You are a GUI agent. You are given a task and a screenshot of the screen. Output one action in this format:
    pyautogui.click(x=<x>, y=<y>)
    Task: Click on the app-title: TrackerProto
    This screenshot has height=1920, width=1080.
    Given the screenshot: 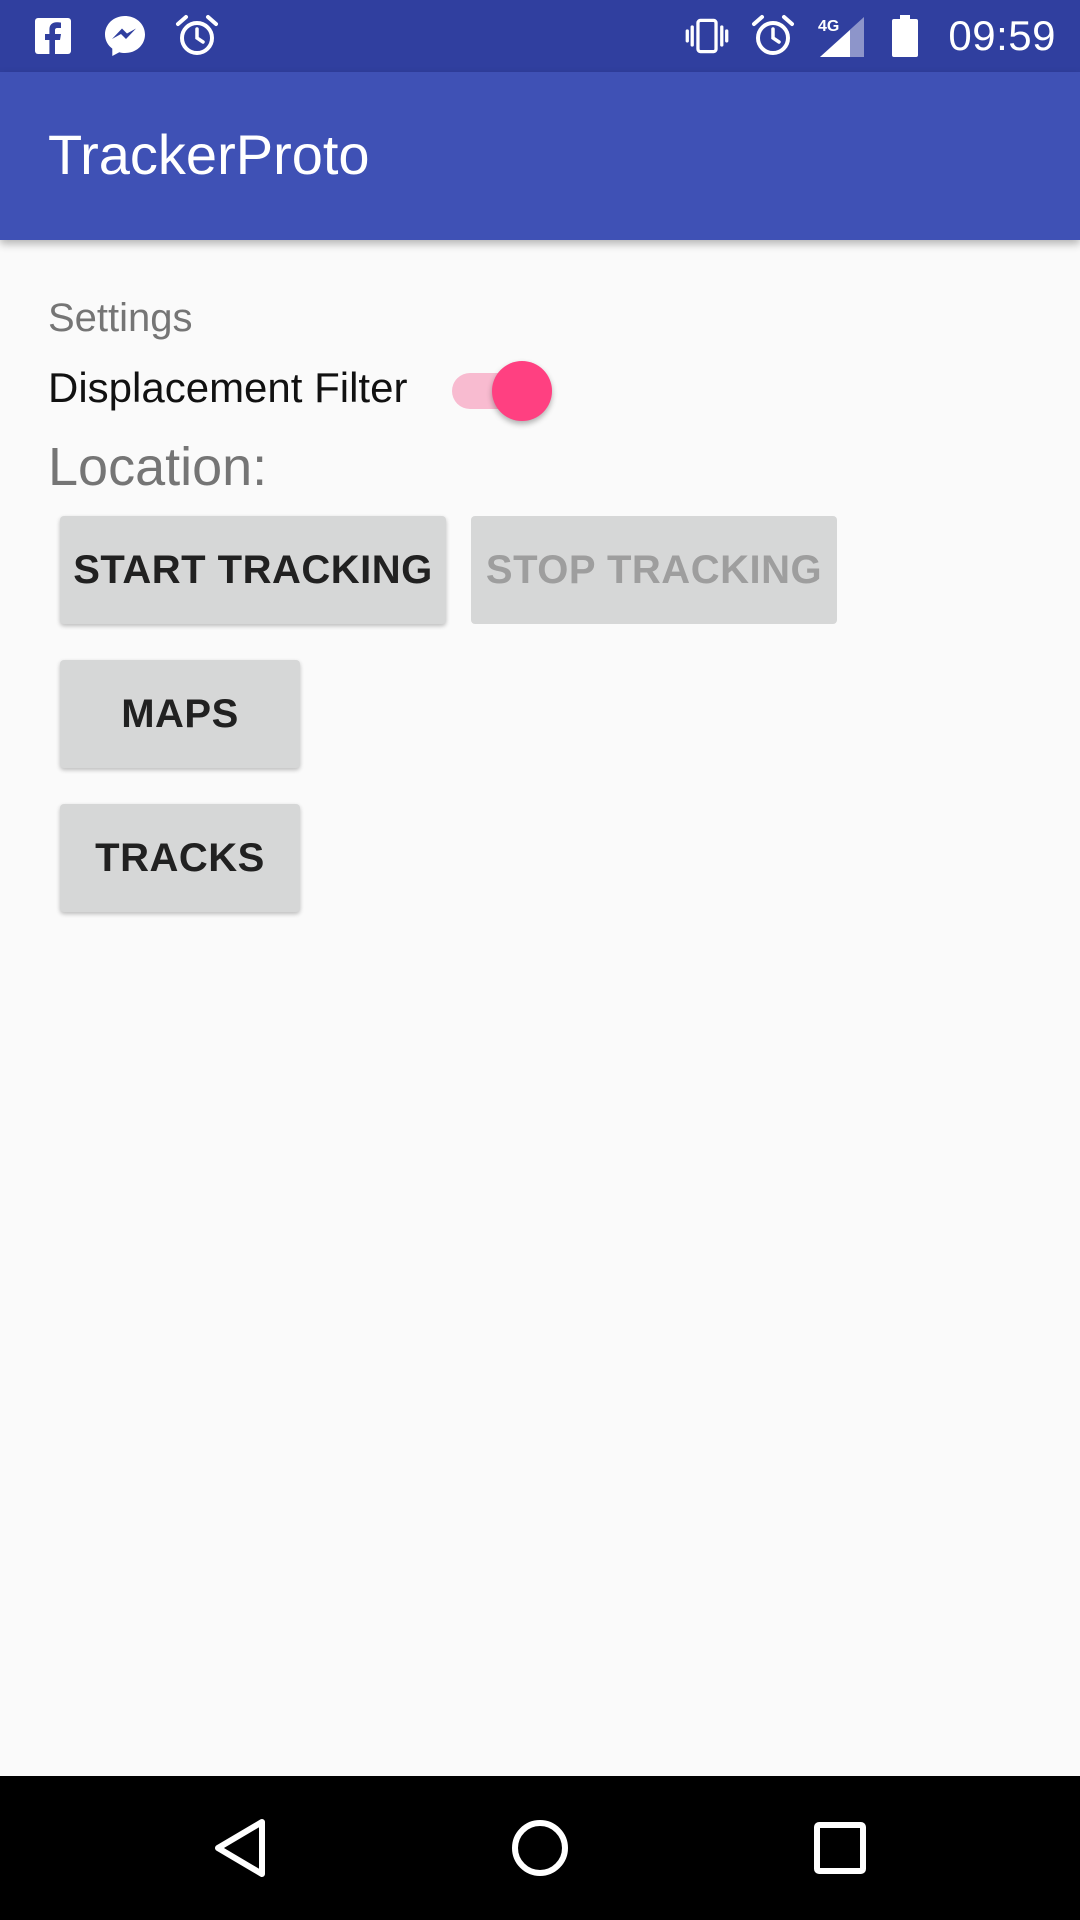 What is the action you would take?
    pyautogui.click(x=209, y=154)
    